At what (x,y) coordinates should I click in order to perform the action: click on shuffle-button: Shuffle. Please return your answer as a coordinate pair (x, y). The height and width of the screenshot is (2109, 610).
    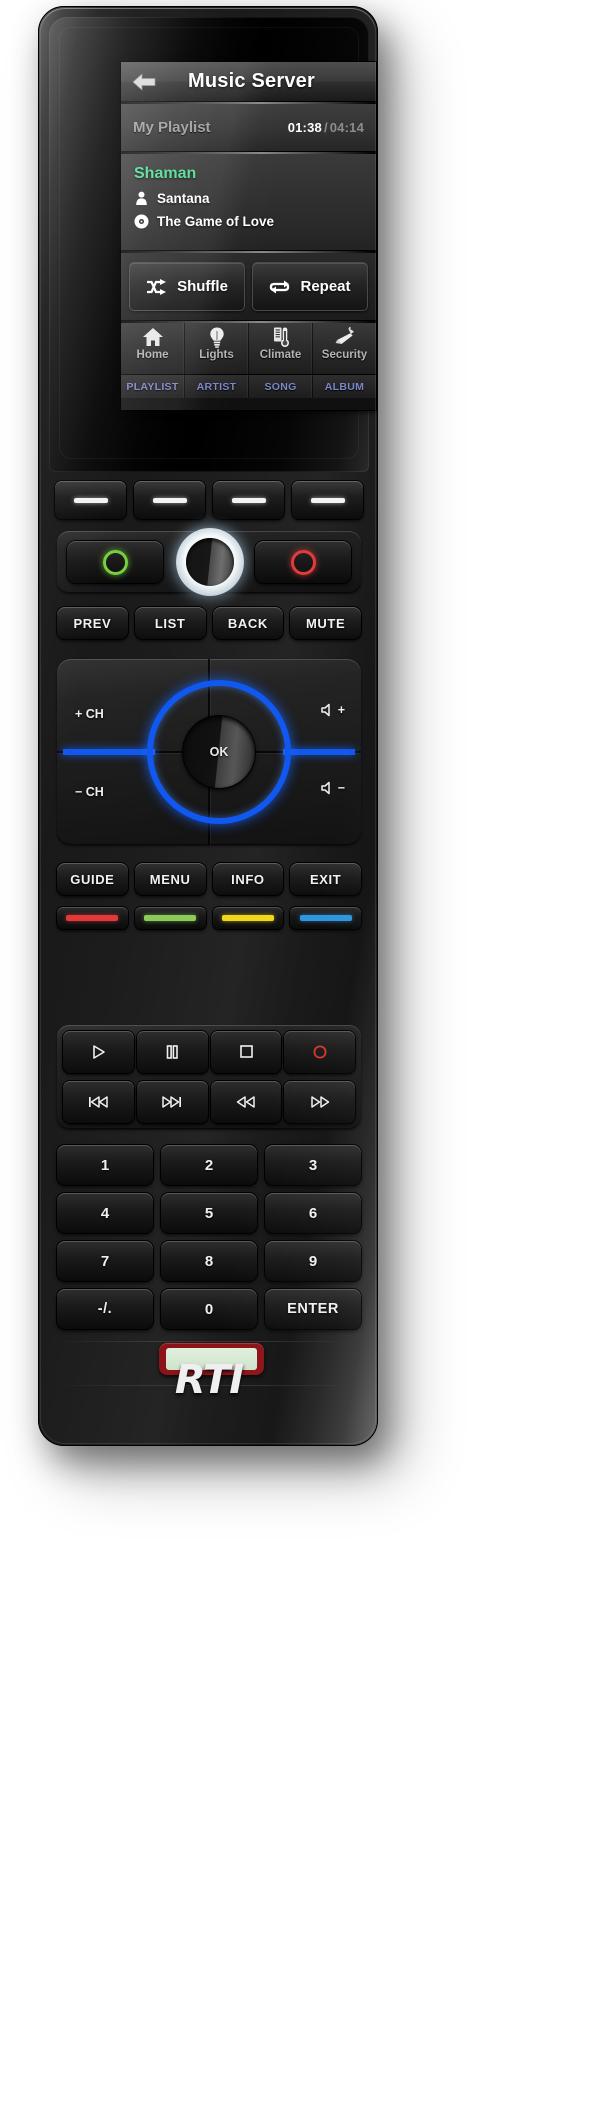
    Looking at the image, I should click on (187, 286).